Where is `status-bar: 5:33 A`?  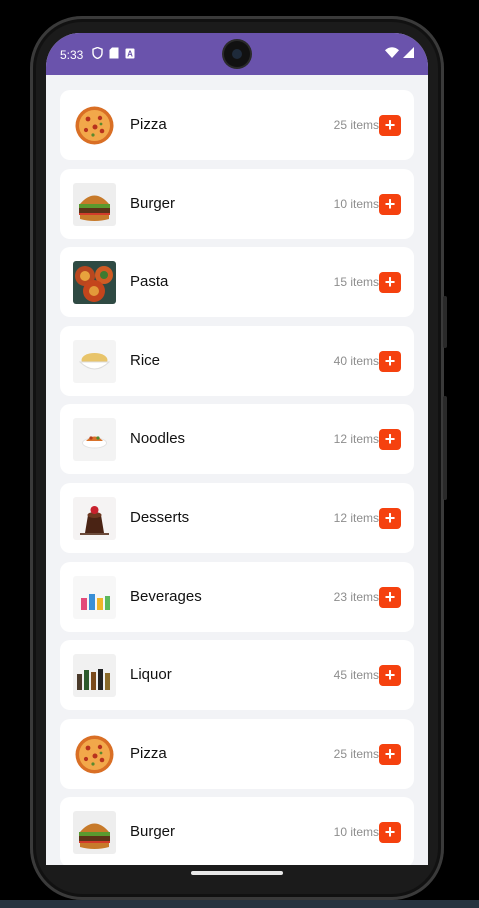 status-bar: 5:33 A is located at coordinates (237, 54).